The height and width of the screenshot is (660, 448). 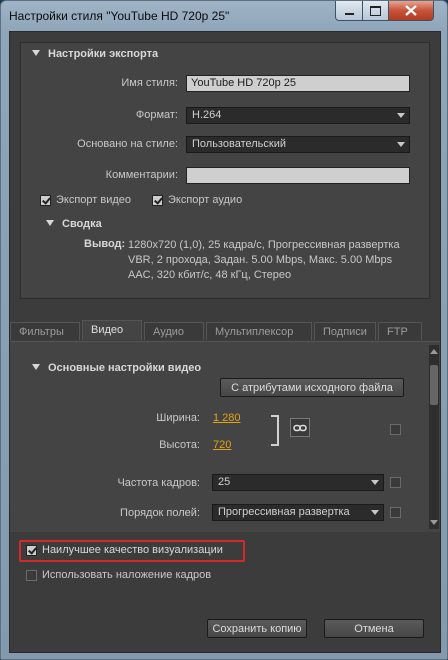 What do you see at coordinates (395, 512) in the screenshot?
I see `field-order-override-checkbox` at bounding box center [395, 512].